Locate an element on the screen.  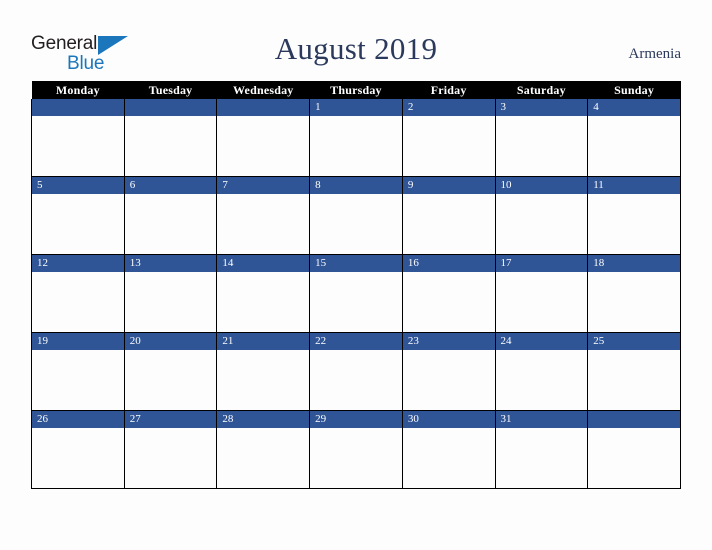
calendar-day-cell: 29 is located at coordinates (356, 449).